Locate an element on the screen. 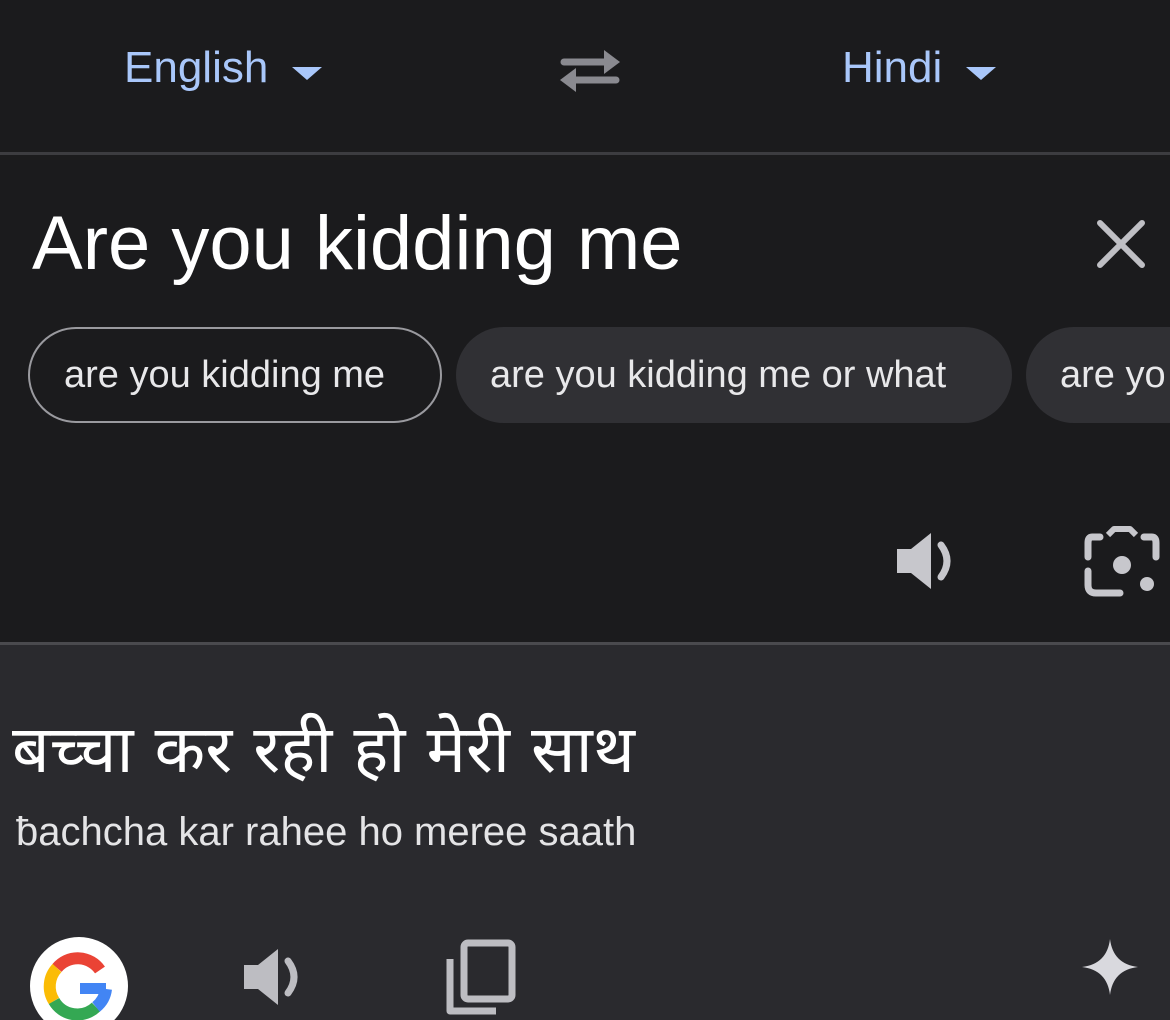 This screenshot has height=1020, width=1170. swap-languages-button is located at coordinates (590, 70).